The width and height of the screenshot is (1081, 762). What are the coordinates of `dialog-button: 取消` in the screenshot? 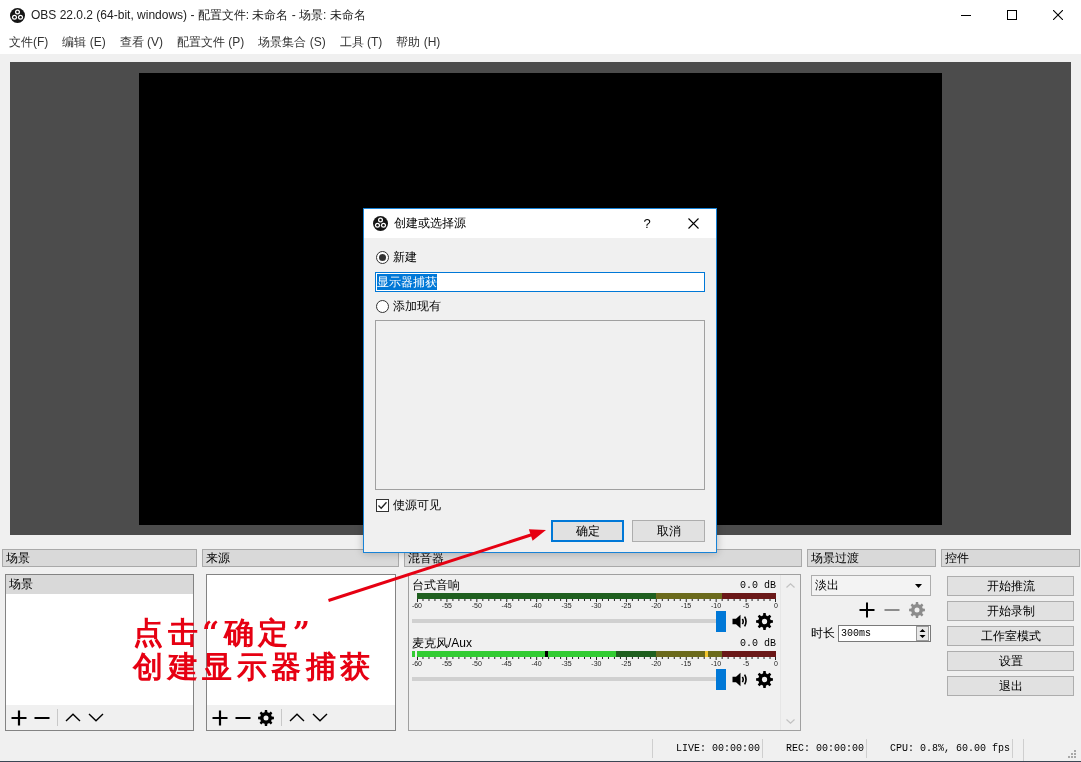 It's located at (668, 531).